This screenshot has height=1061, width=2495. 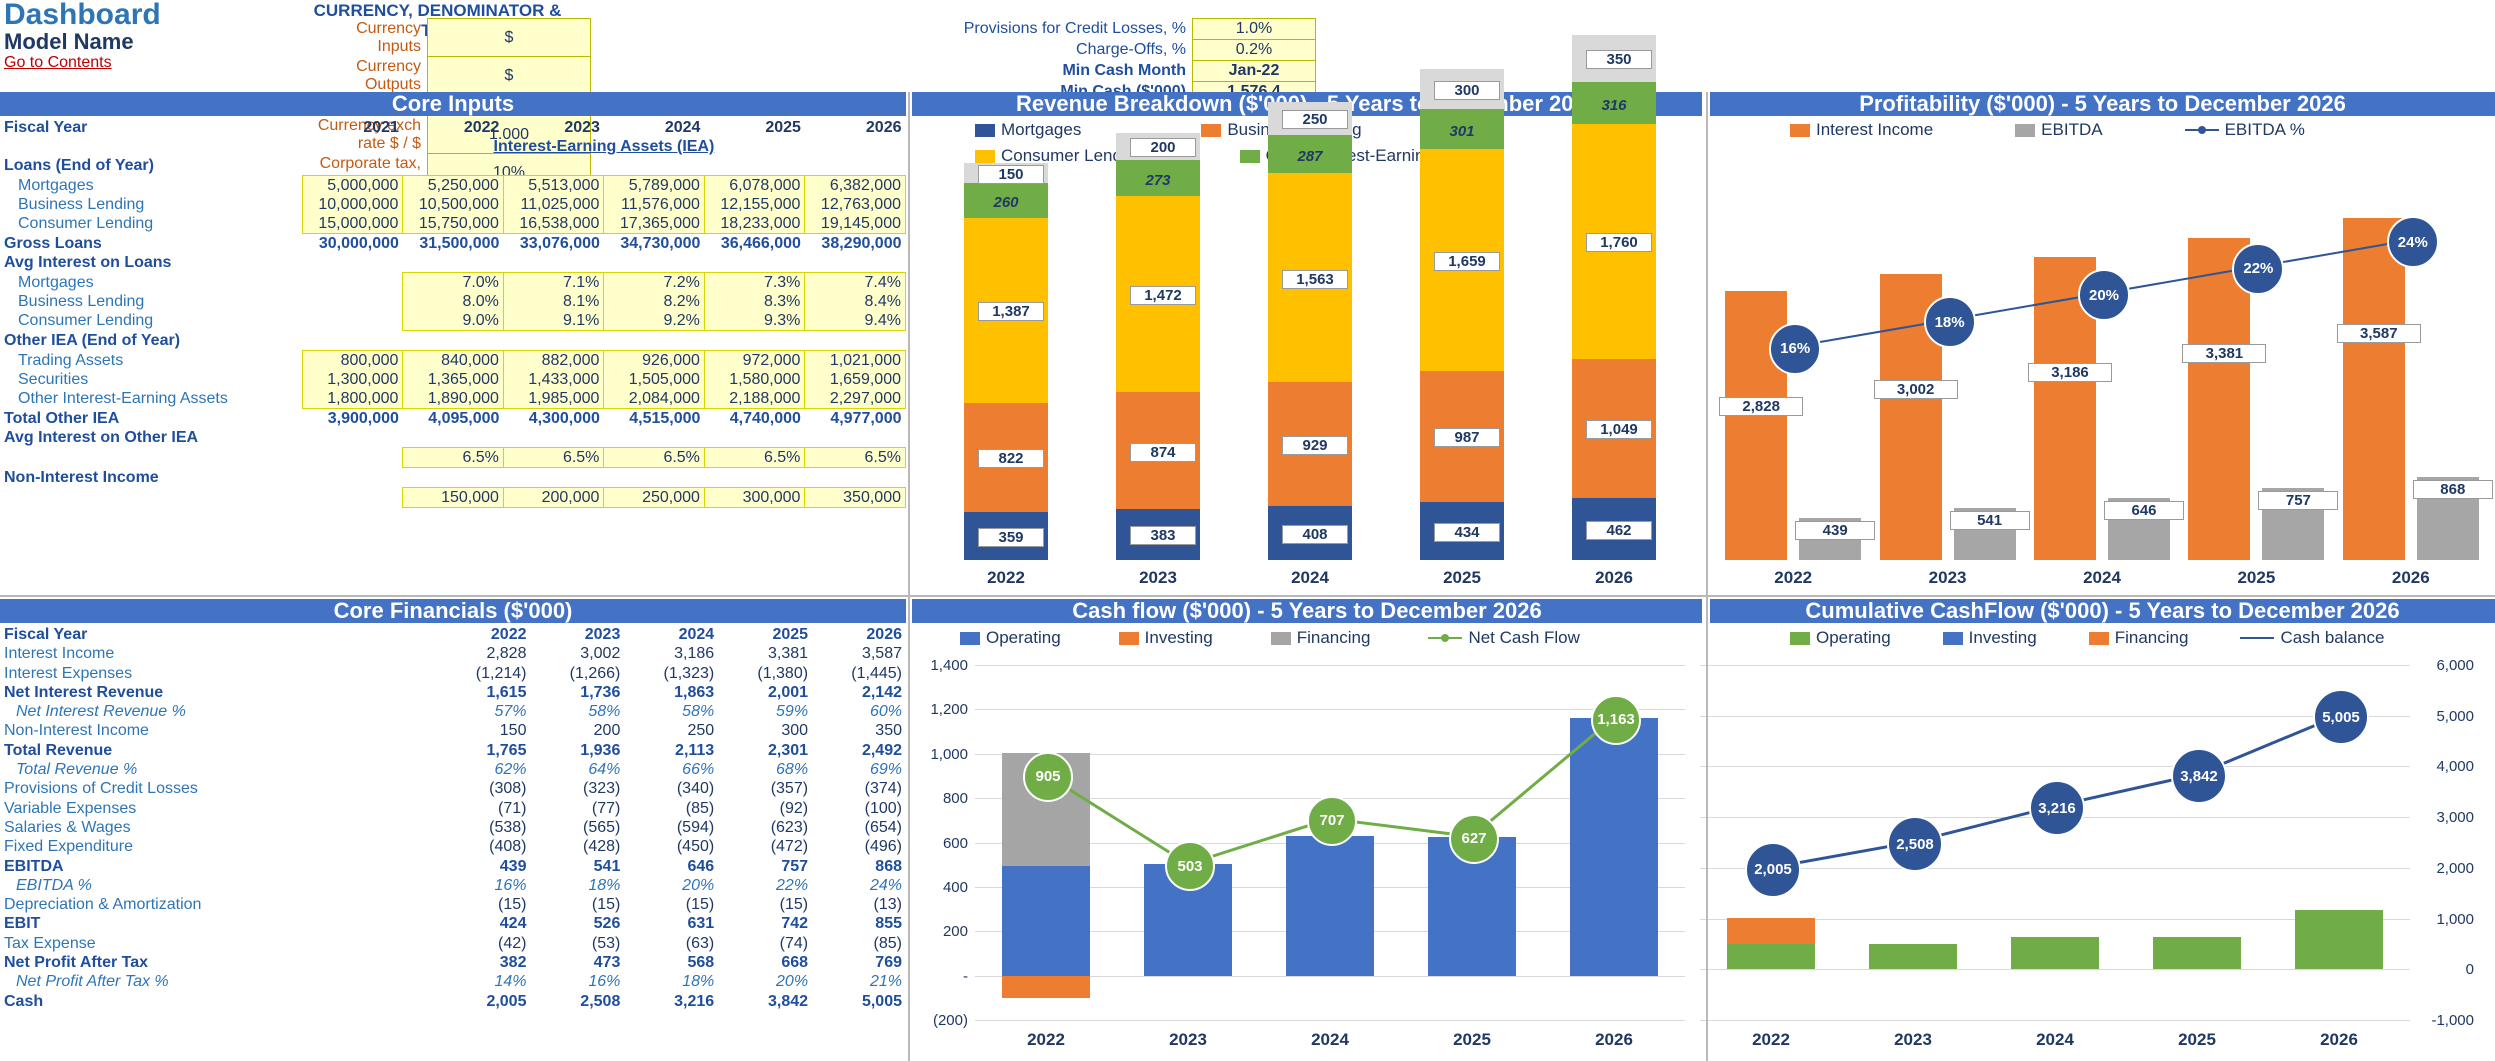 What do you see at coordinates (1011, 459) in the screenshot?
I see `data-label: 822` at bounding box center [1011, 459].